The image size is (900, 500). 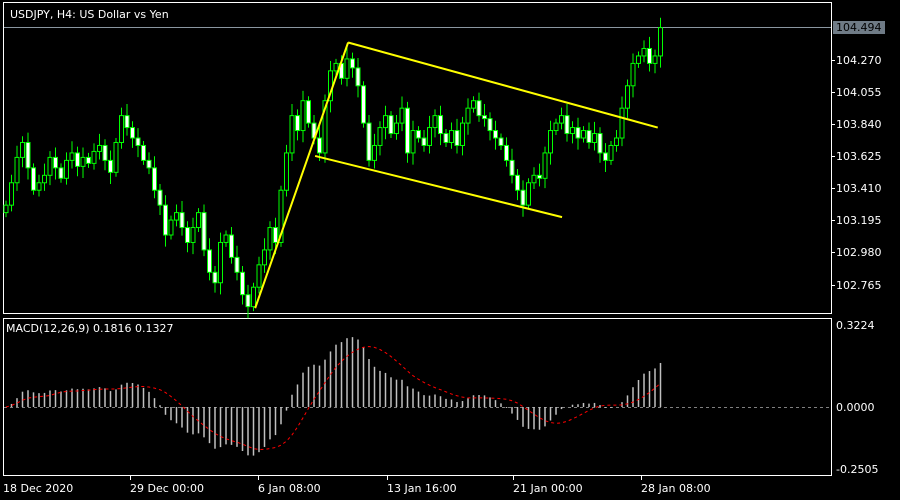 I want to click on price-tick: 103.625, so click(x=859, y=156).